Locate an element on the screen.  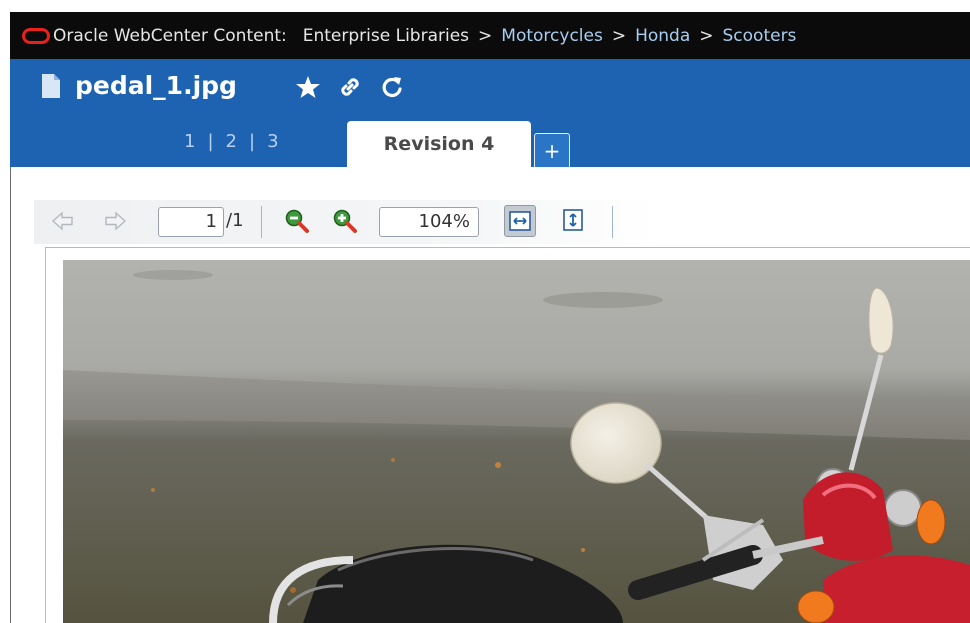
back-arrow-icon is located at coordinates (63, 221).